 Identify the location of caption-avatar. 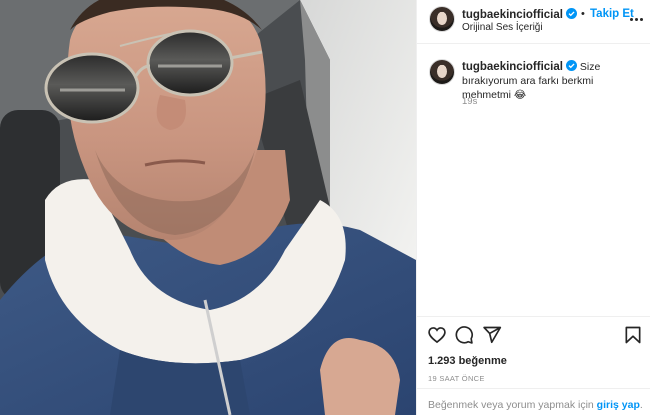
(442, 72).